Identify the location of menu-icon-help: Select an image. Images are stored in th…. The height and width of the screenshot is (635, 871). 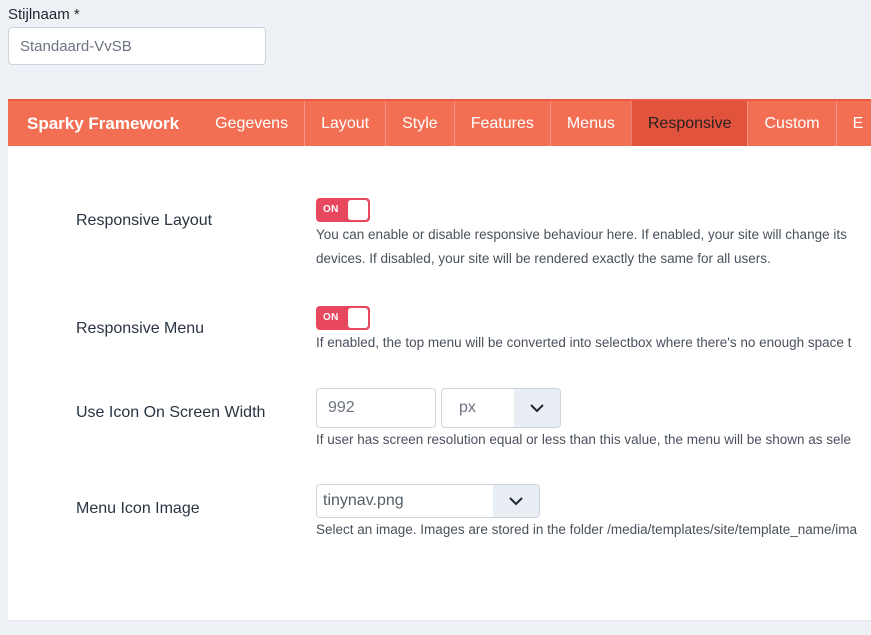
(587, 529).